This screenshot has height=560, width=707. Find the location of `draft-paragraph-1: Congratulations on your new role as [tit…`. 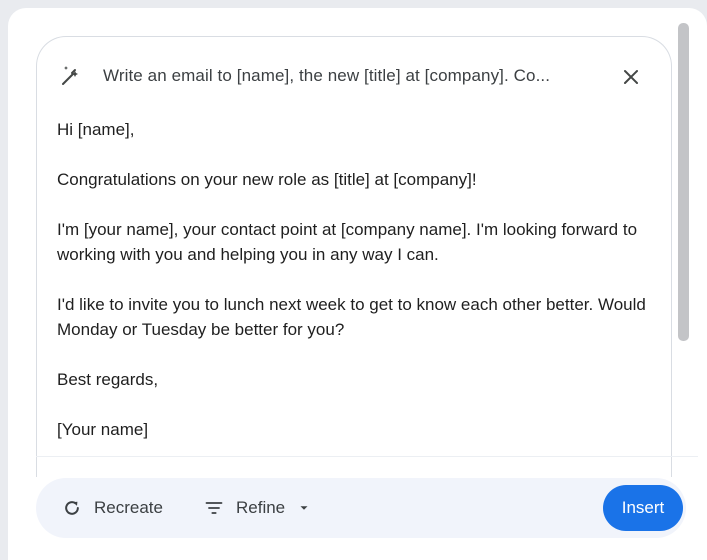

draft-paragraph-1: Congratulations on your new role as [tit… is located at coordinates (267, 179).